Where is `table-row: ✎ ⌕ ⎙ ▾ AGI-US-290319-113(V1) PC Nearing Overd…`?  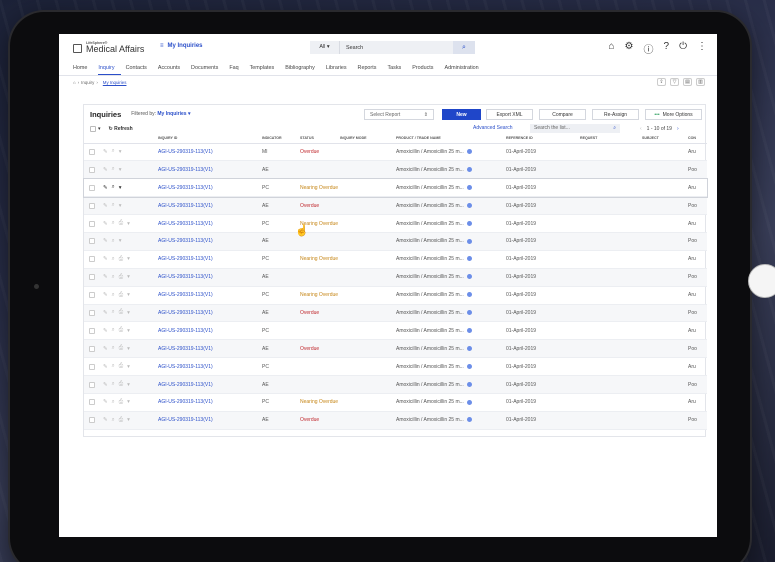 table-row: ✎ ⌕ ⎙ ▾ AGI-US-290319-113(V1) PC Nearing Overd… is located at coordinates (395, 295).